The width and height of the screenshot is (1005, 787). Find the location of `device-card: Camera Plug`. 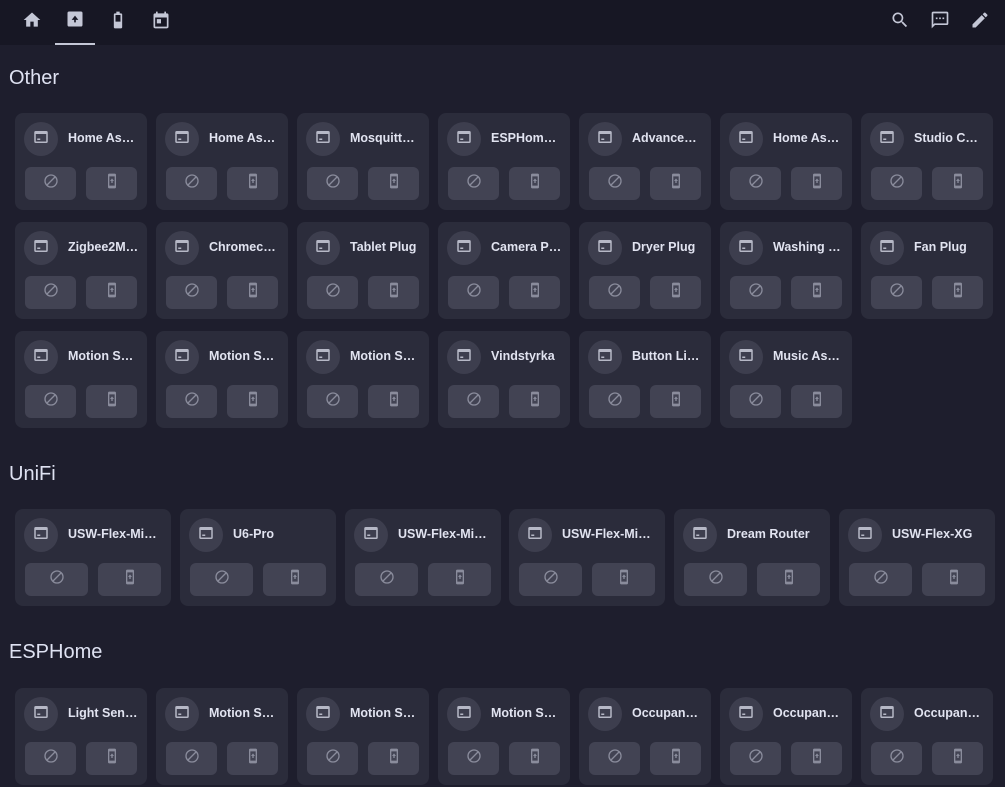

device-card: Camera Plug is located at coordinates (504, 270).